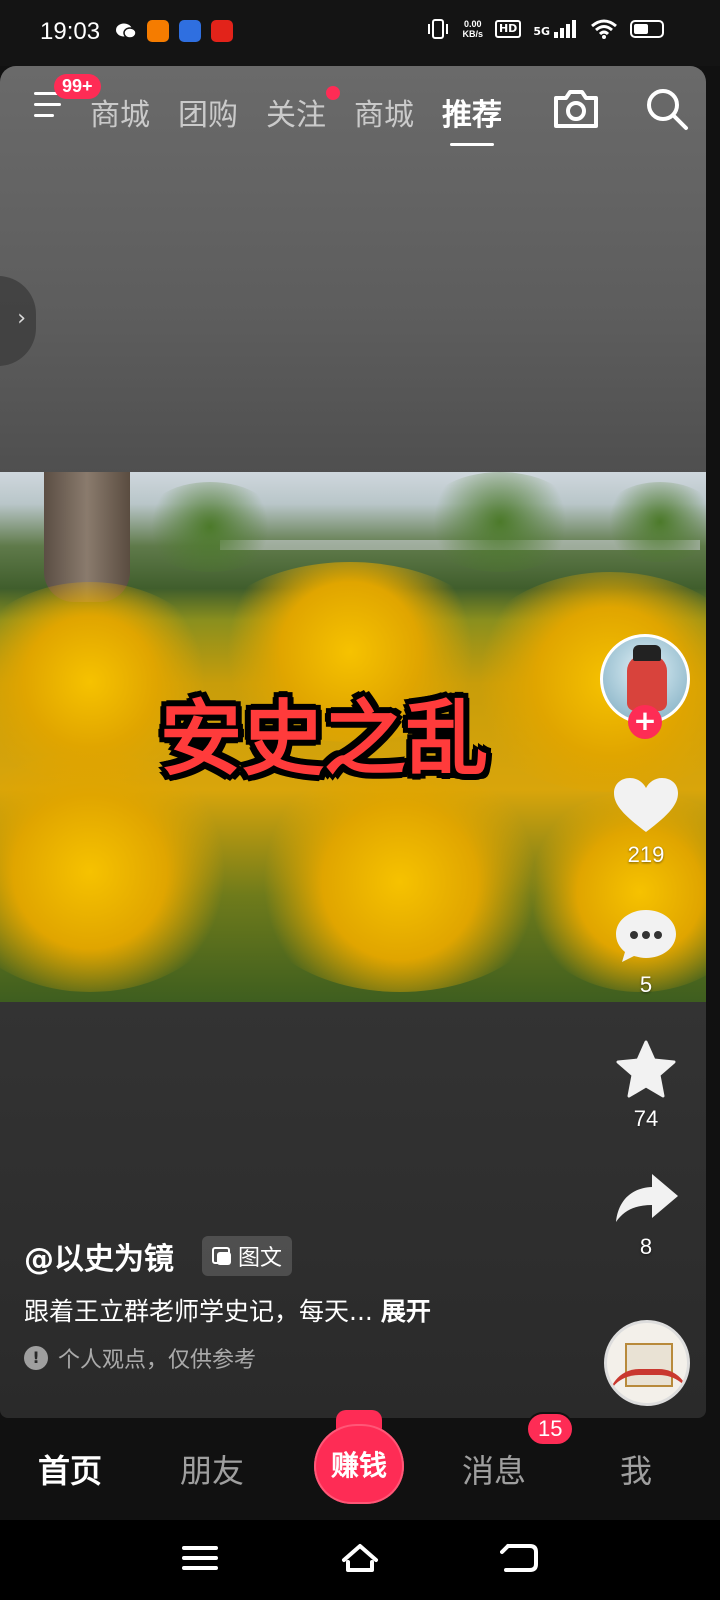 The height and width of the screenshot is (1600, 720). Describe the element at coordinates (508, 29) in the screenshot. I see `hd-indicator: HD` at that location.